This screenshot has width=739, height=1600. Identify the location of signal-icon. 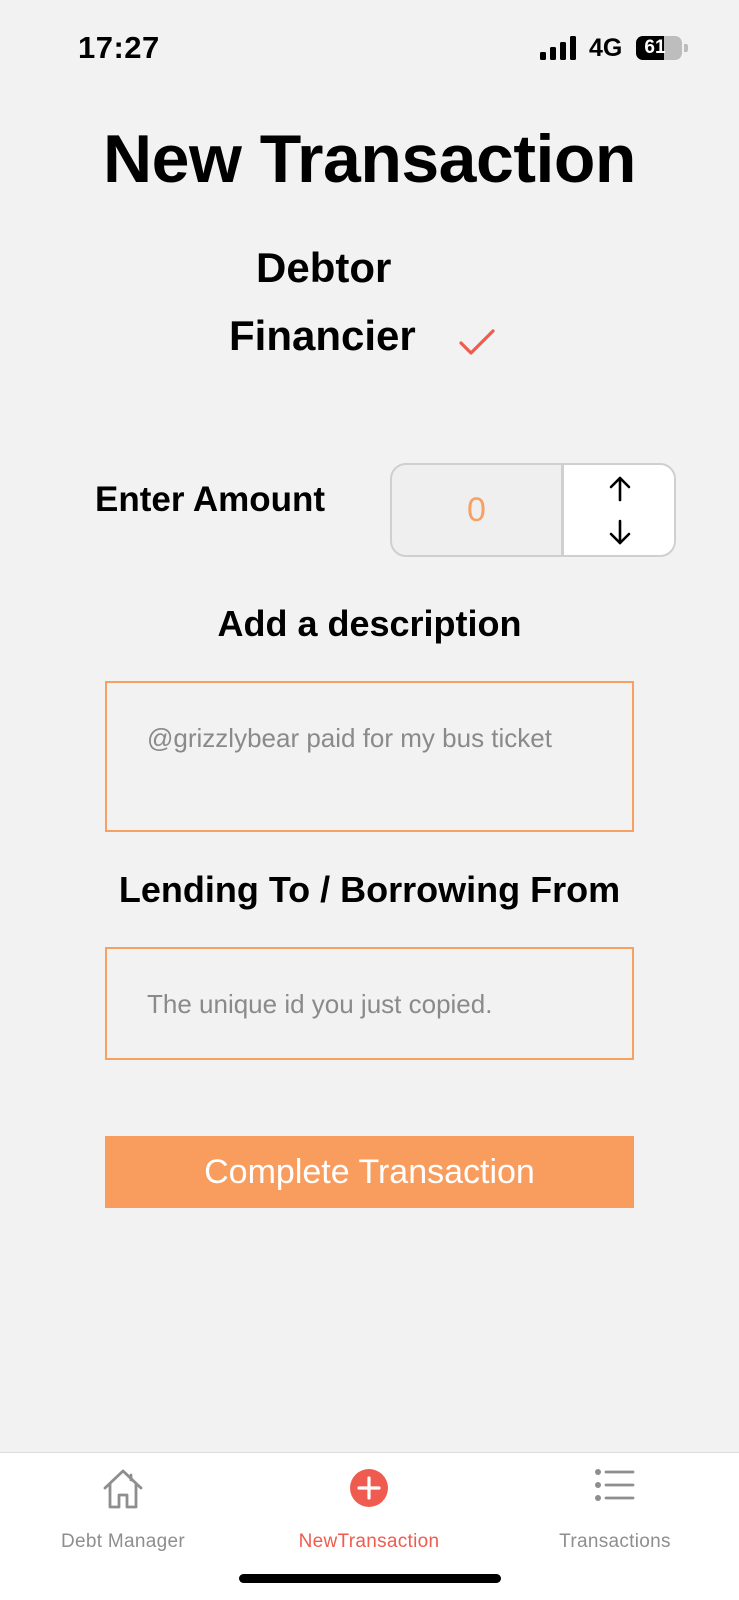
(559, 48).